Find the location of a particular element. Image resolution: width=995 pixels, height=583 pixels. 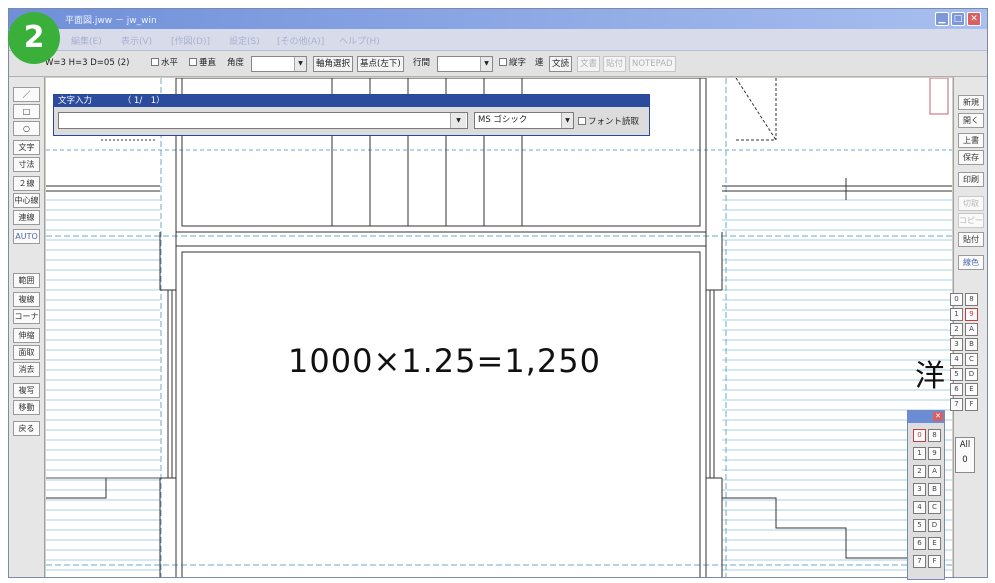

title-bar: 平面図.jww － jw_win ▁ □ ✕ is located at coordinates (498, 19).